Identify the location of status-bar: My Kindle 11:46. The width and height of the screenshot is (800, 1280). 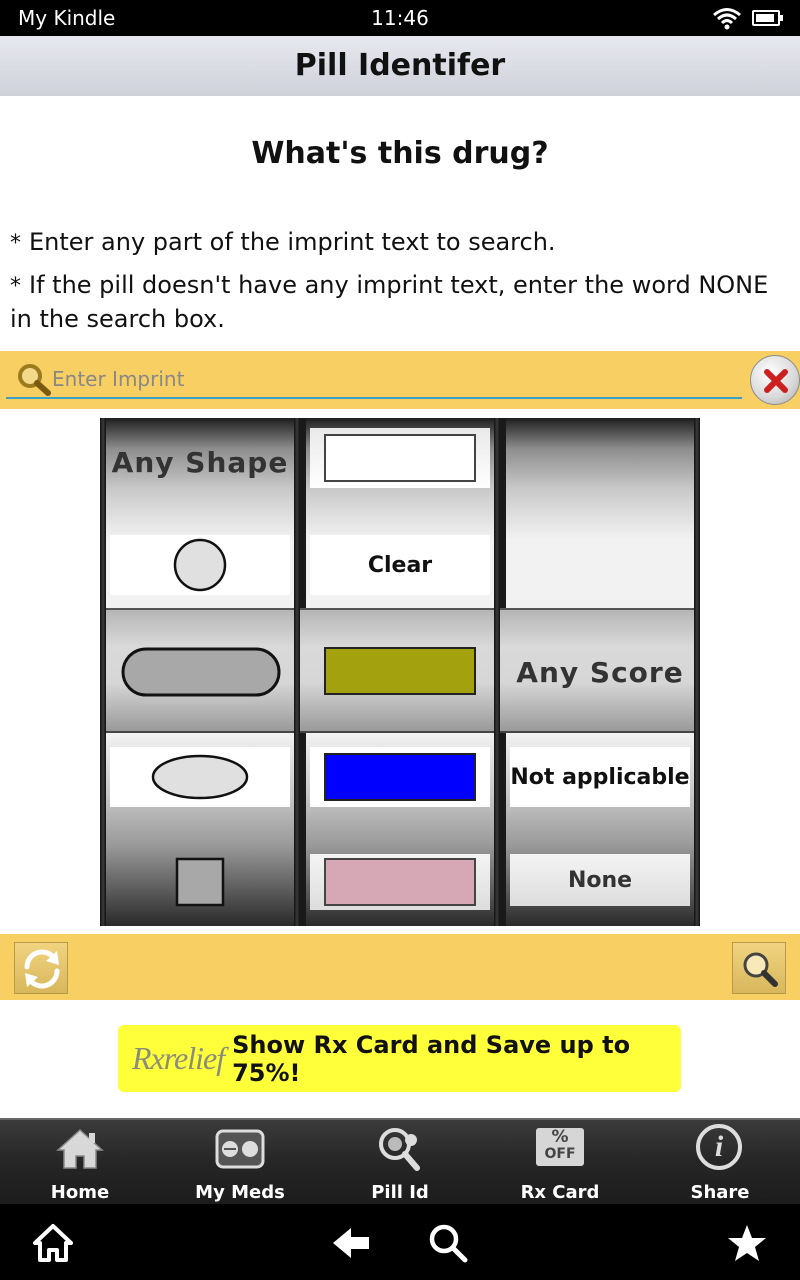
(400, 18).